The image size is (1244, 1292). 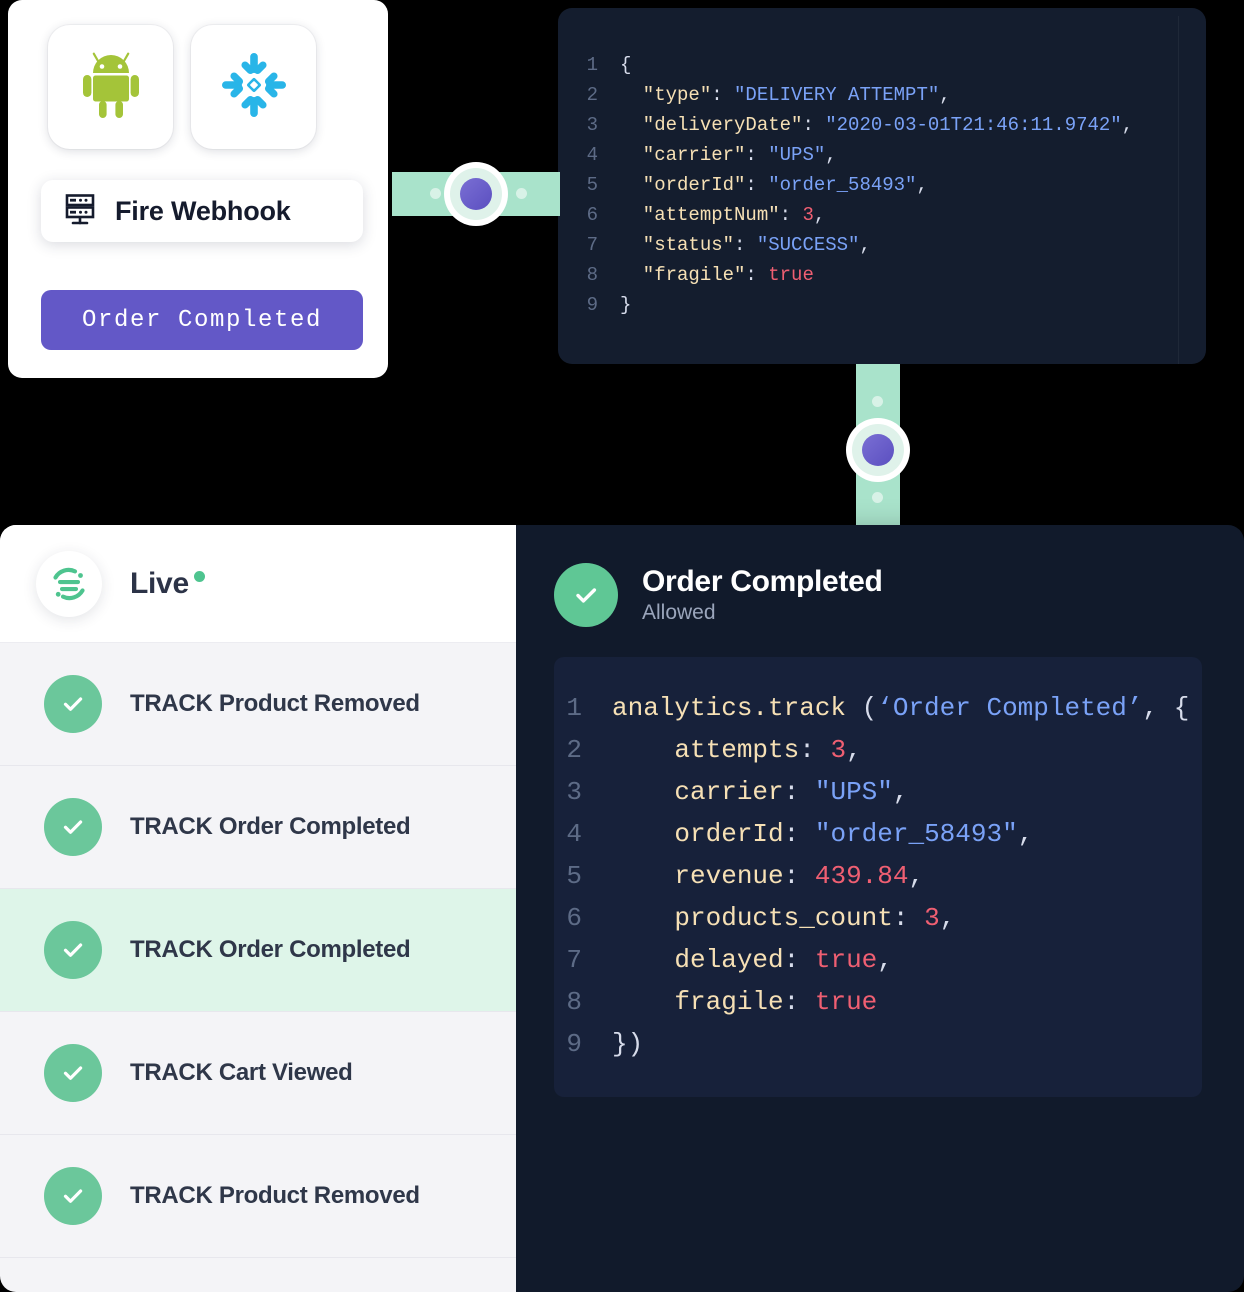 What do you see at coordinates (774, 185) in the screenshot?
I see `code-text: "orderId": "order_58493",` at bounding box center [774, 185].